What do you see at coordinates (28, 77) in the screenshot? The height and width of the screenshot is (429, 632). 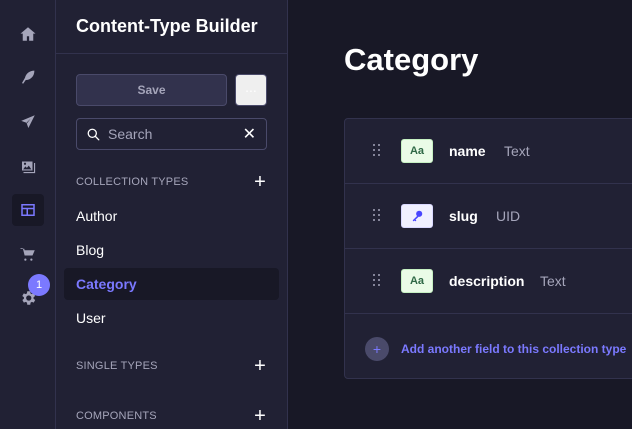 I see `feather-icon` at bounding box center [28, 77].